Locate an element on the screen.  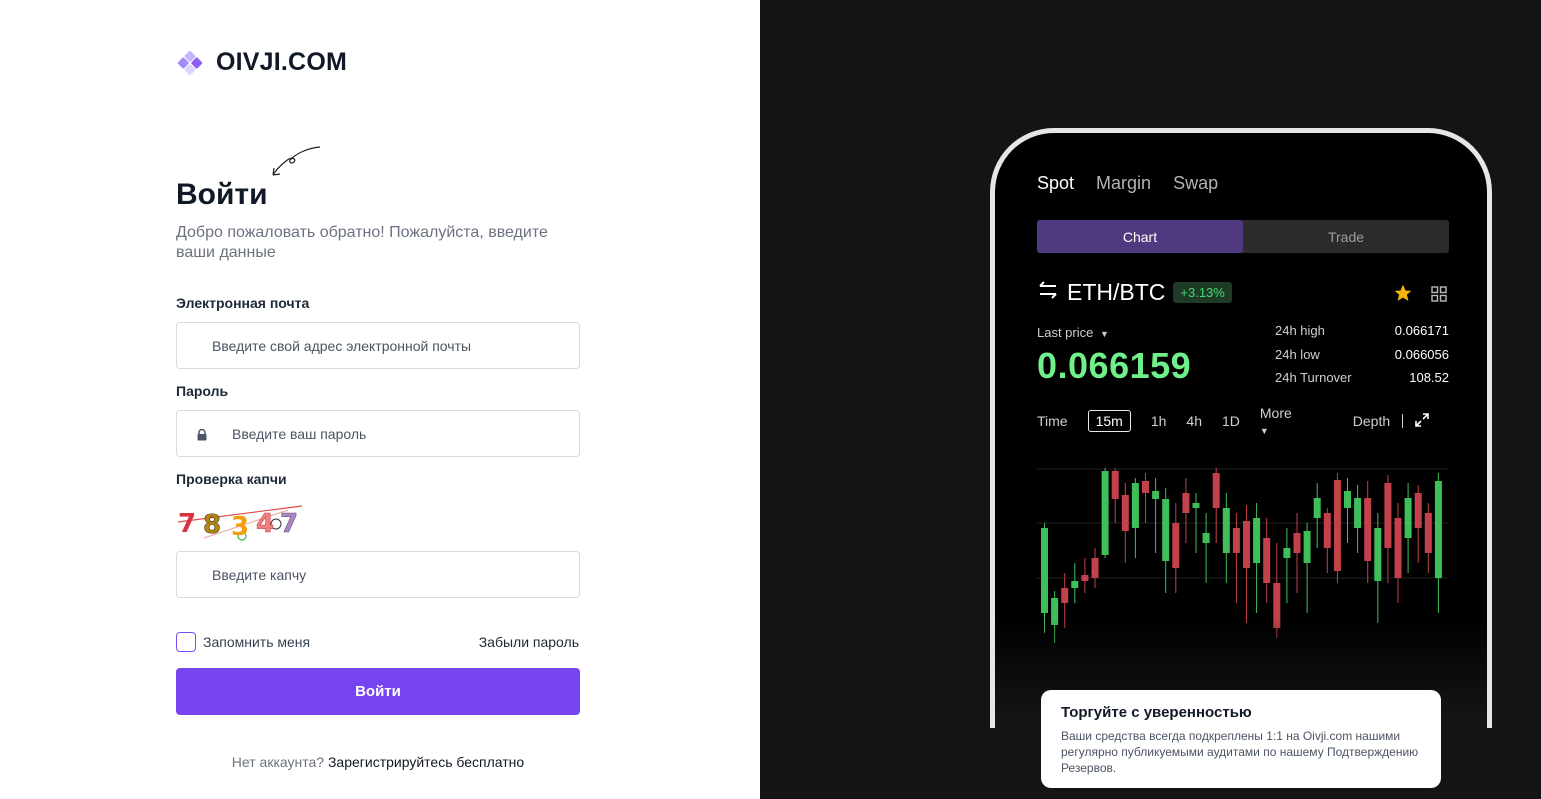
stat-value: 108.52 is located at coordinates (1429, 377).